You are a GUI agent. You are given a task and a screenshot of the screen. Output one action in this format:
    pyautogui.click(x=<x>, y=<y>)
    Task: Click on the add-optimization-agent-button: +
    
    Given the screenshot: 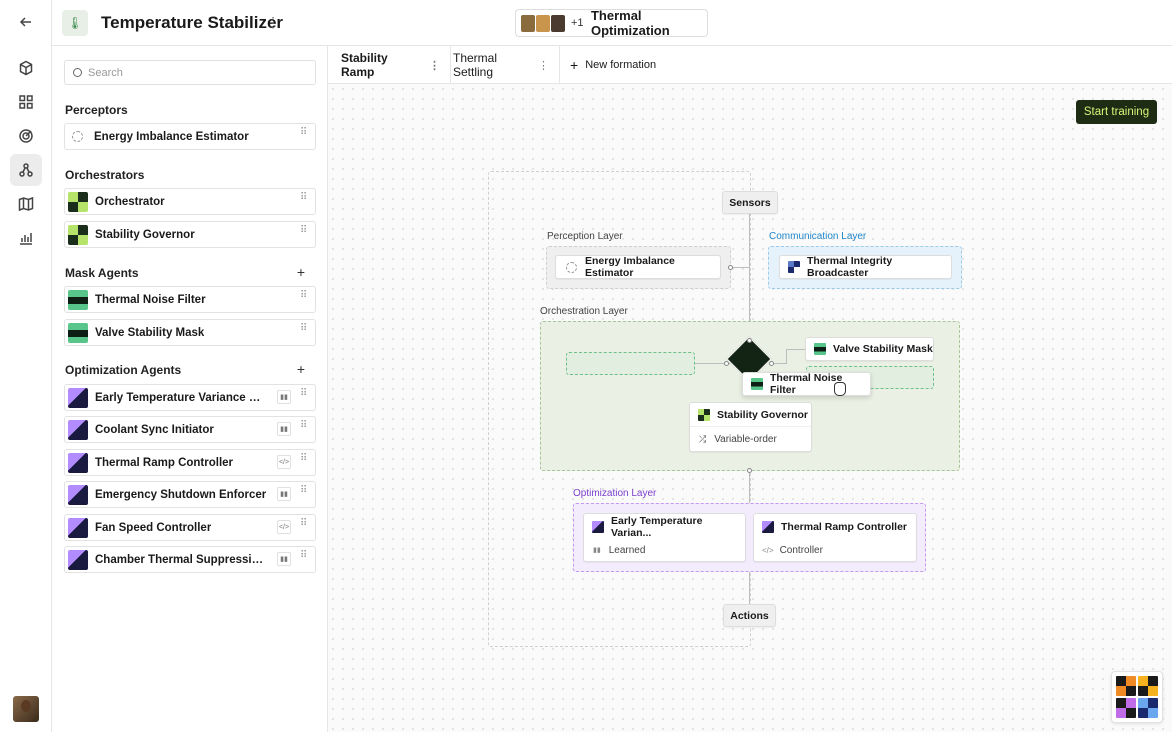 What is the action you would take?
    pyautogui.click(x=301, y=369)
    